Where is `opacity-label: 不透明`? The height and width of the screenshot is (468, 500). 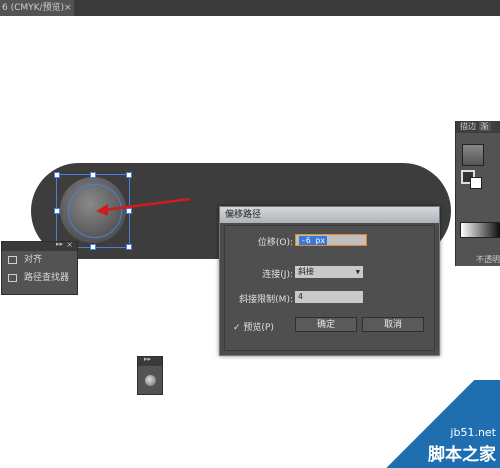 opacity-label: 不透明 is located at coordinates (488, 259).